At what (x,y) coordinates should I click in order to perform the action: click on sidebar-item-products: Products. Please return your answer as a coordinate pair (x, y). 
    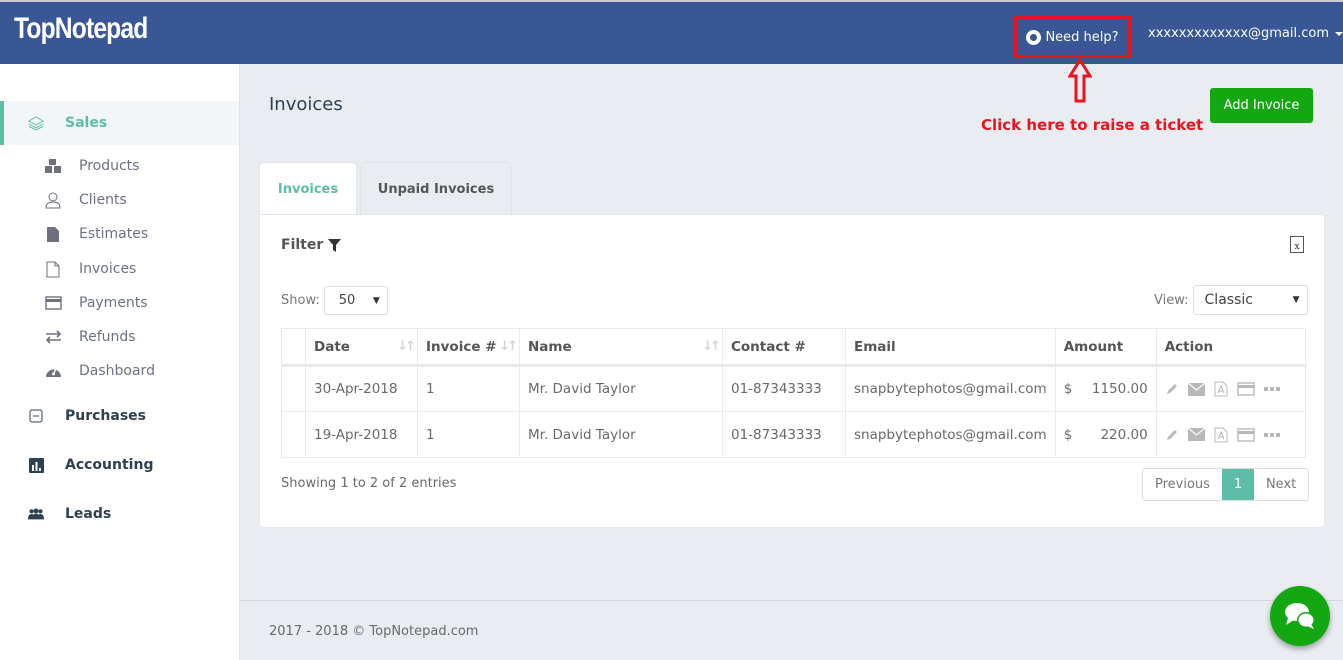
    Looking at the image, I should click on (119, 166).